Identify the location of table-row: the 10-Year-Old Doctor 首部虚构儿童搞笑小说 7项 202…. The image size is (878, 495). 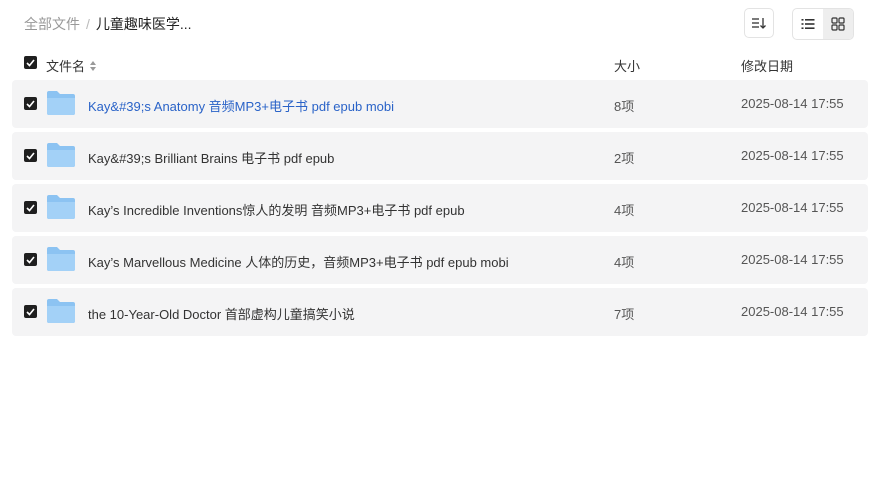
(440, 312).